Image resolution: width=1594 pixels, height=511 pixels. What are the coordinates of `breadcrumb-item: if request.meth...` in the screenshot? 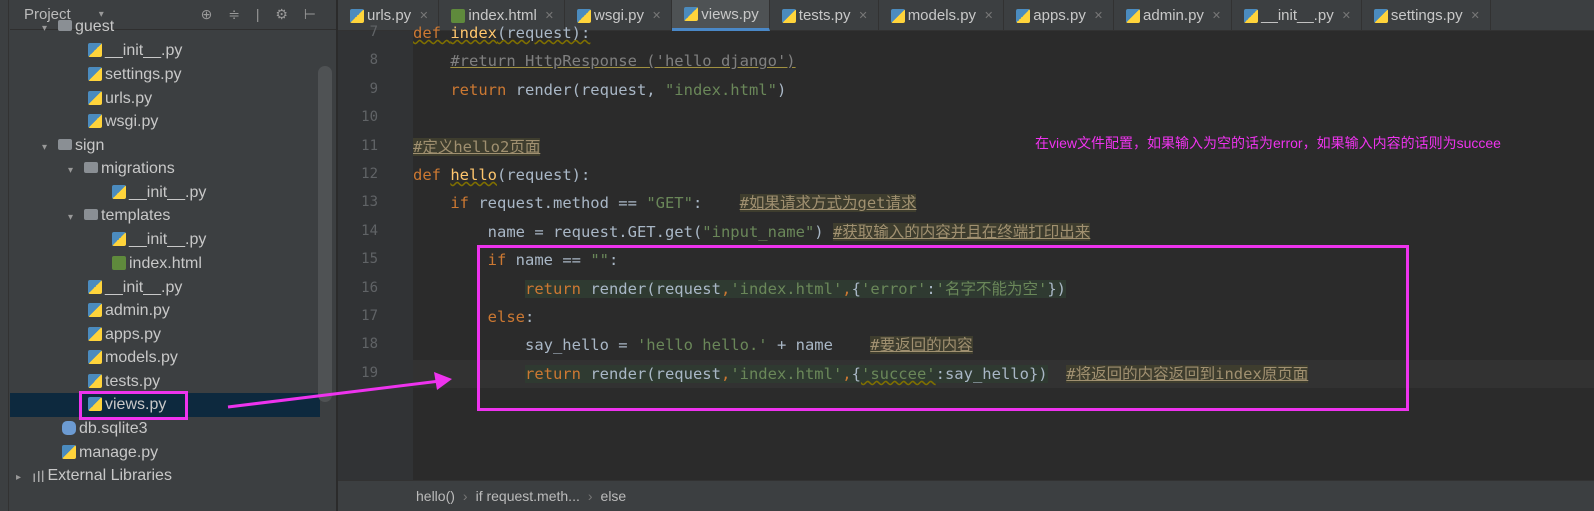 It's located at (528, 496).